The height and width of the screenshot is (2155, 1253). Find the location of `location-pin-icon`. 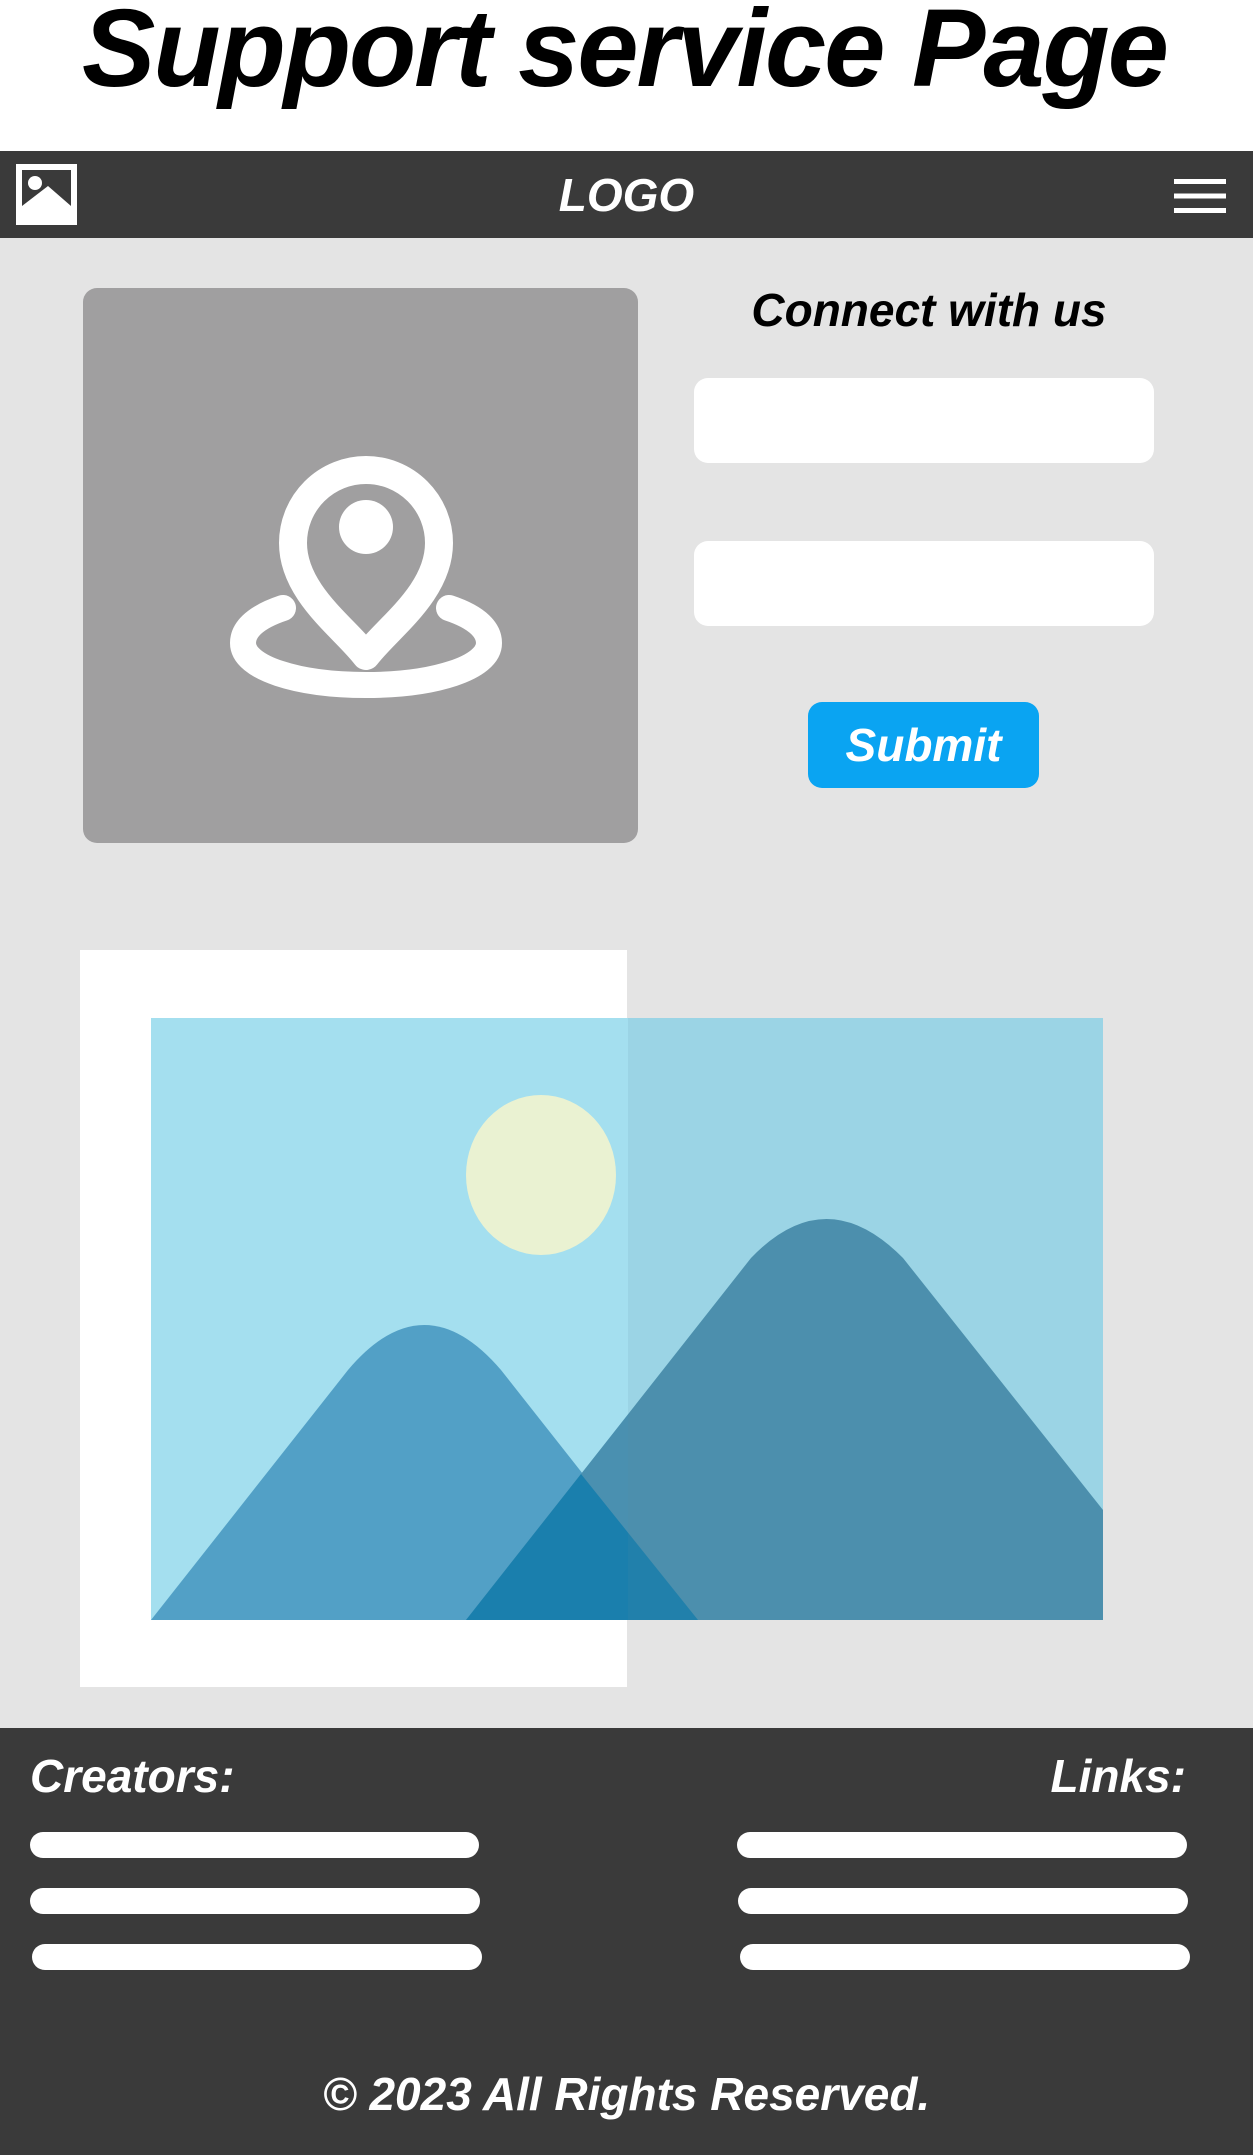

location-pin-icon is located at coordinates (366, 577).